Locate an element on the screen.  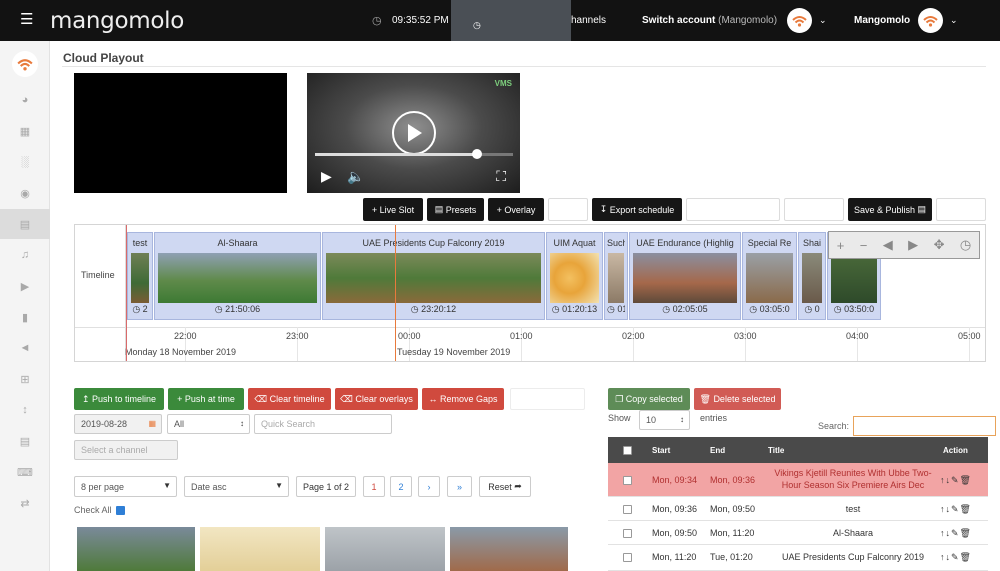
channels-menu: hannels is located at coordinates (588, 20).